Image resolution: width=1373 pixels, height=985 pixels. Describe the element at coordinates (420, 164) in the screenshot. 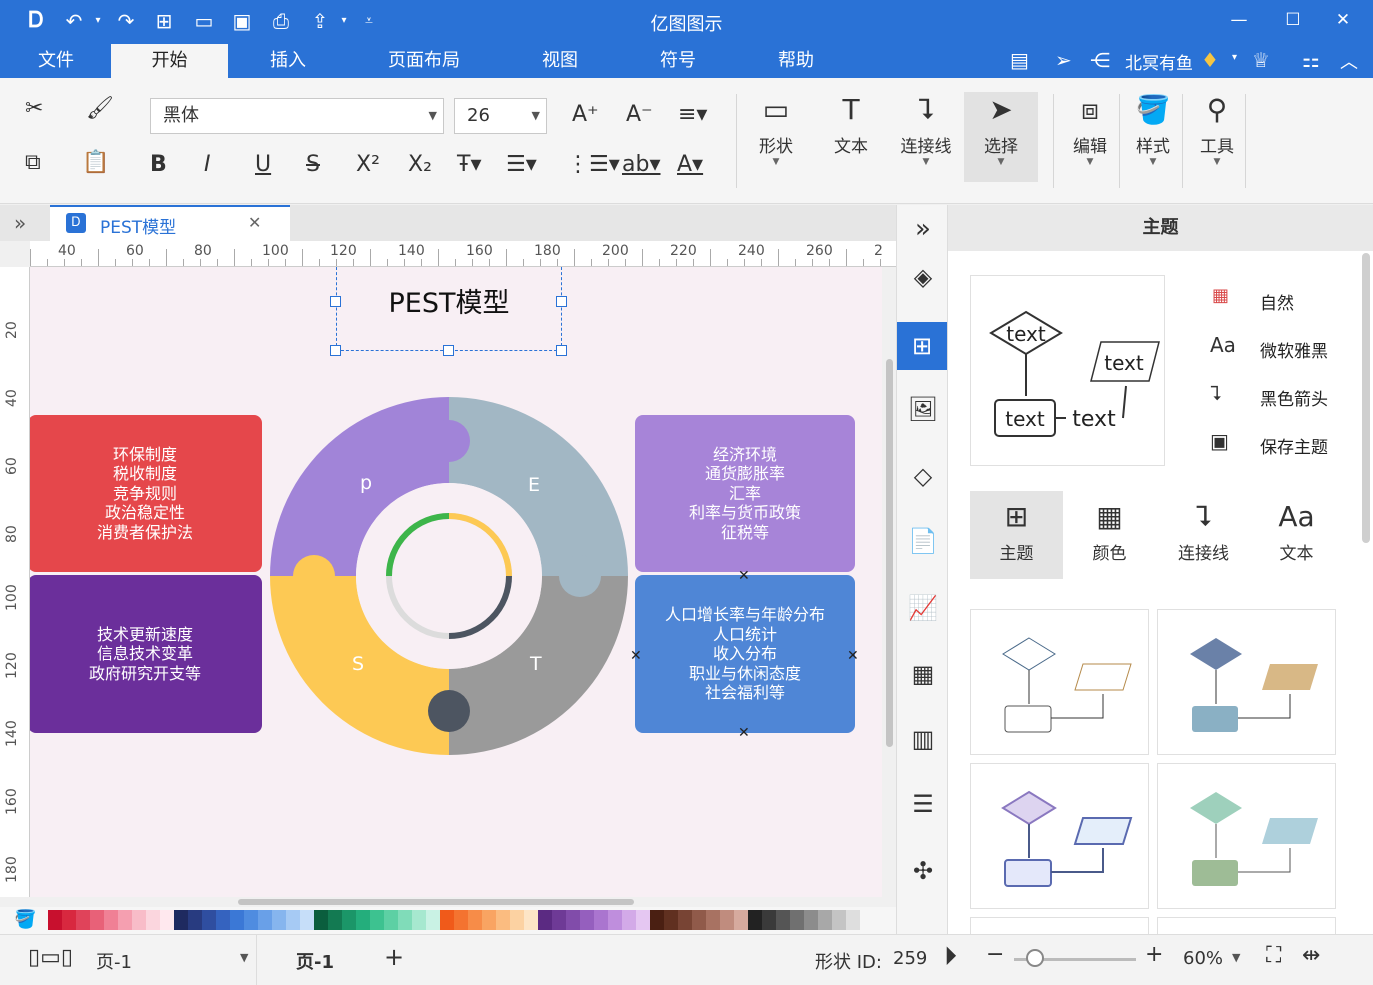

I see `subscript-icon: X₂` at that location.